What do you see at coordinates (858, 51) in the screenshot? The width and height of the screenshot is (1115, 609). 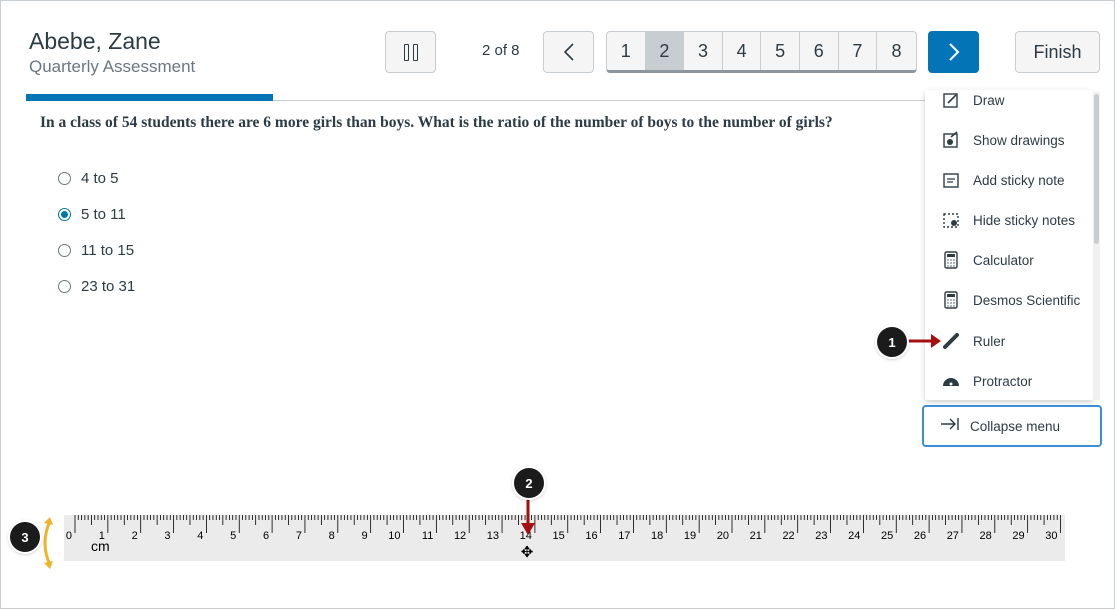 I see `page-button-7: 7` at bounding box center [858, 51].